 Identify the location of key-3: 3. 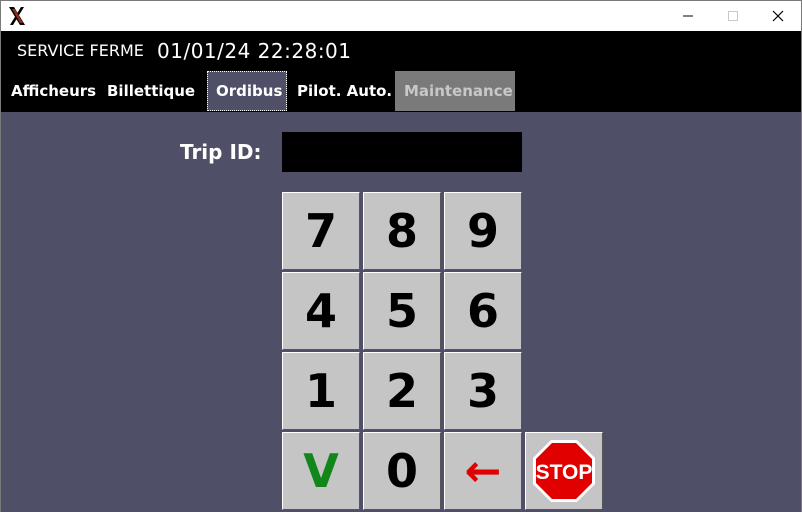
(483, 391).